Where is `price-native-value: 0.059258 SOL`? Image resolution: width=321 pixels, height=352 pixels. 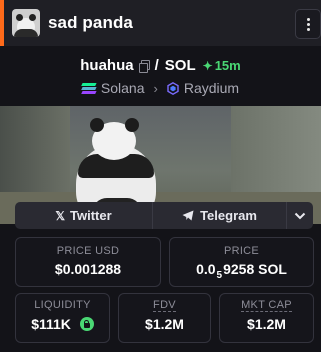
price-native-value: 0.059258 SOL is located at coordinates (241, 271).